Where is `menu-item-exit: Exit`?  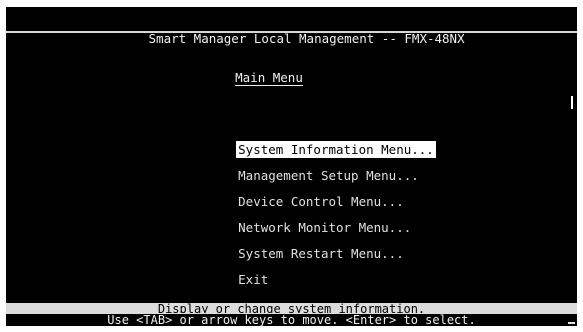 menu-item-exit: Exit is located at coordinates (312, 268).